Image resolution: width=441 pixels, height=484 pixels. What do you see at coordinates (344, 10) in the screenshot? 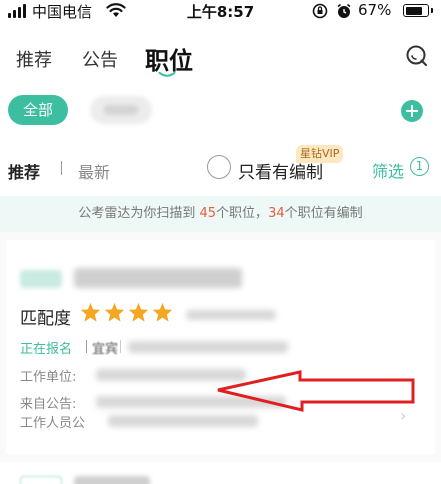
I see `alarm-icon` at bounding box center [344, 10].